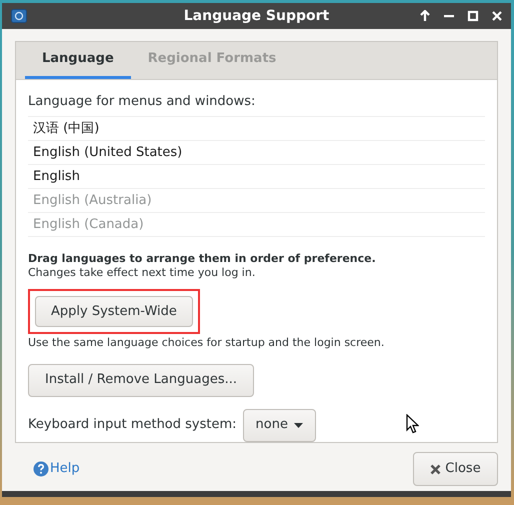 The height and width of the screenshot is (505, 514). Describe the element at coordinates (257, 16) in the screenshot. I see `window-title: Language Support` at that location.